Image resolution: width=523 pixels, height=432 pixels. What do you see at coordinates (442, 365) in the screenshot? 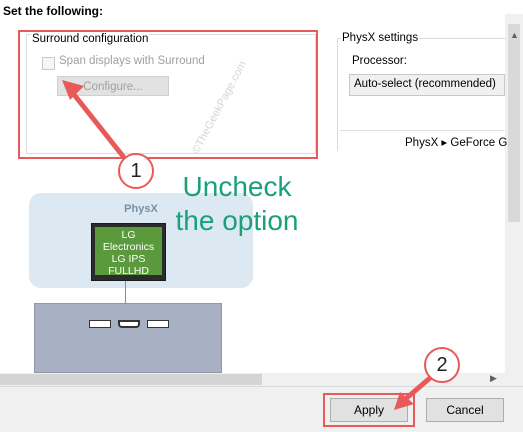
I see `step-2-badge: 2` at bounding box center [442, 365].